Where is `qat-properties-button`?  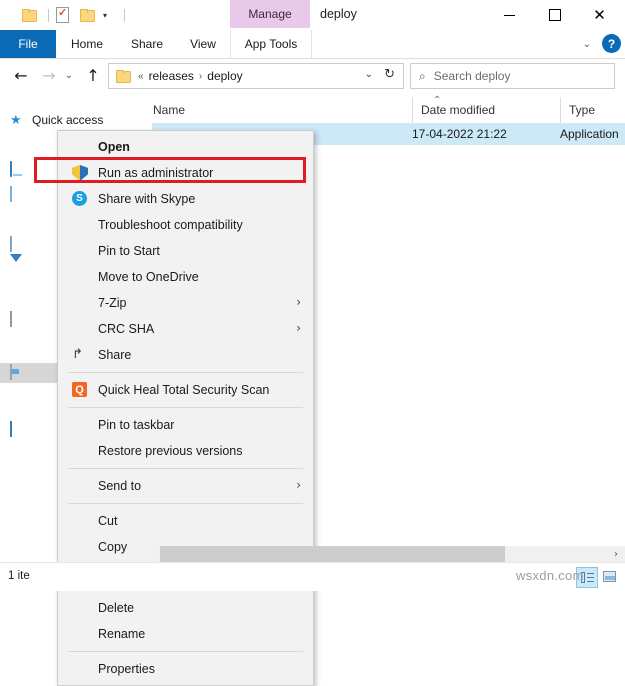
qat-properties-button is located at coordinates (62, 15).